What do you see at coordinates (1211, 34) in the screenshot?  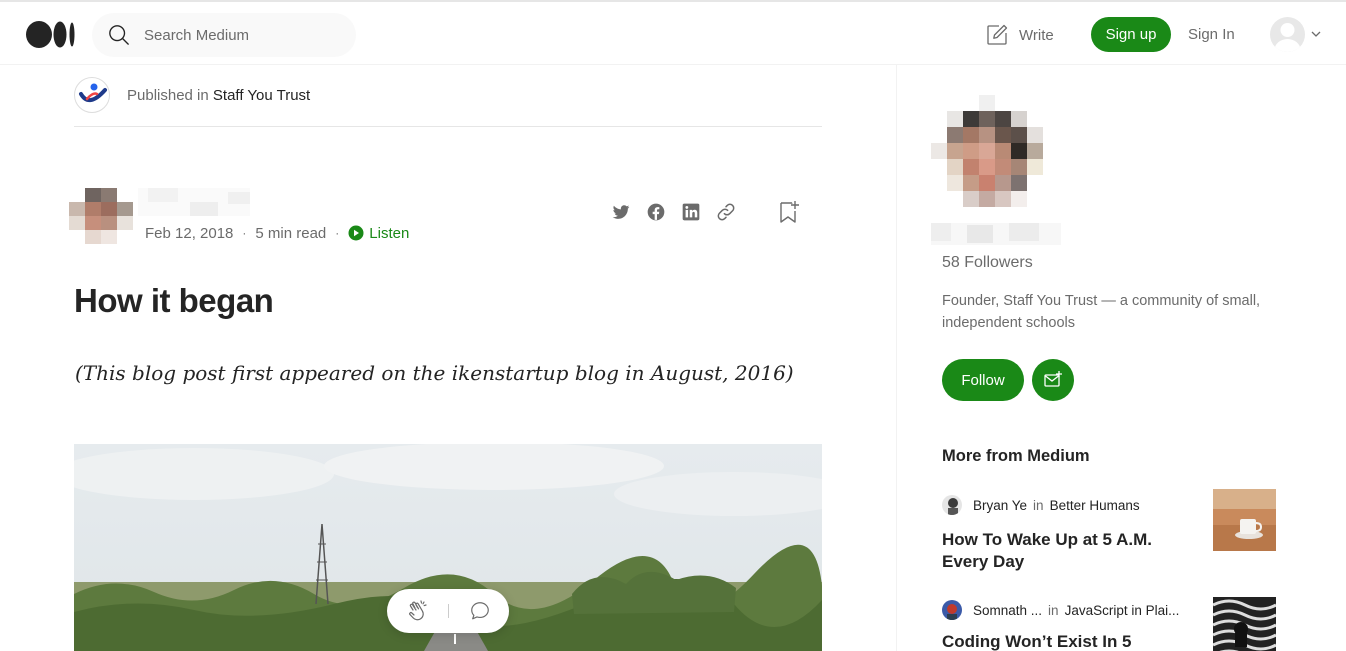 I see `sign-in-link: Sign In` at bounding box center [1211, 34].